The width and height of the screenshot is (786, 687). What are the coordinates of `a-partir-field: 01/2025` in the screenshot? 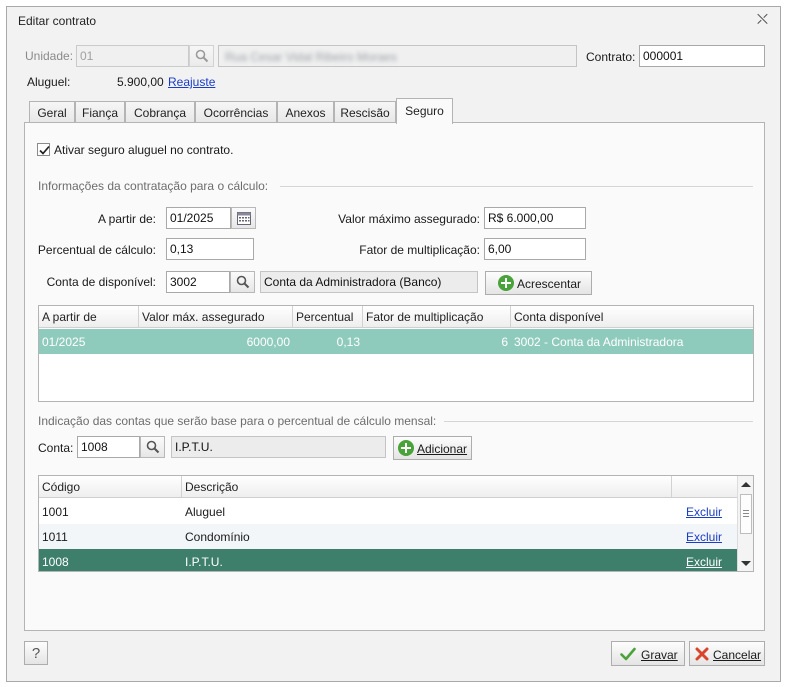 It's located at (198, 218).